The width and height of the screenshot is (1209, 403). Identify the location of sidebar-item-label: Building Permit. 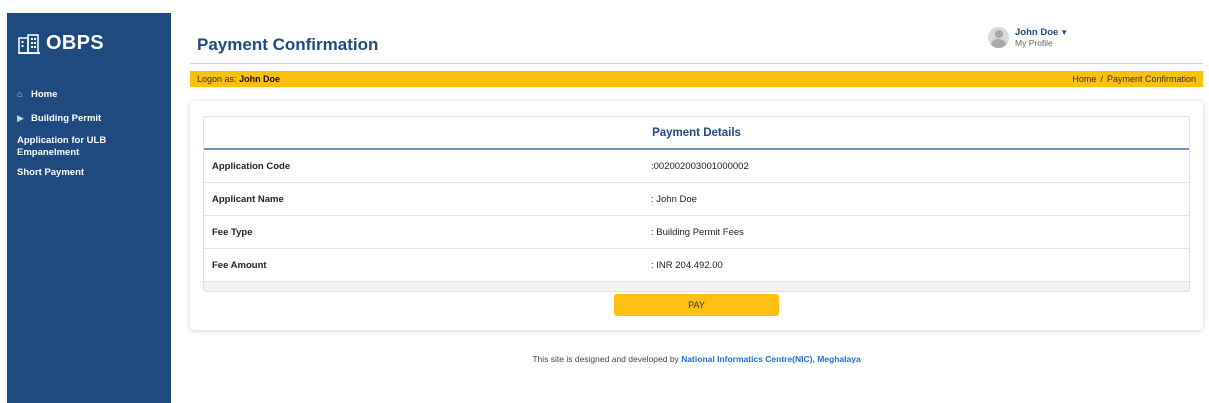
(66, 118).